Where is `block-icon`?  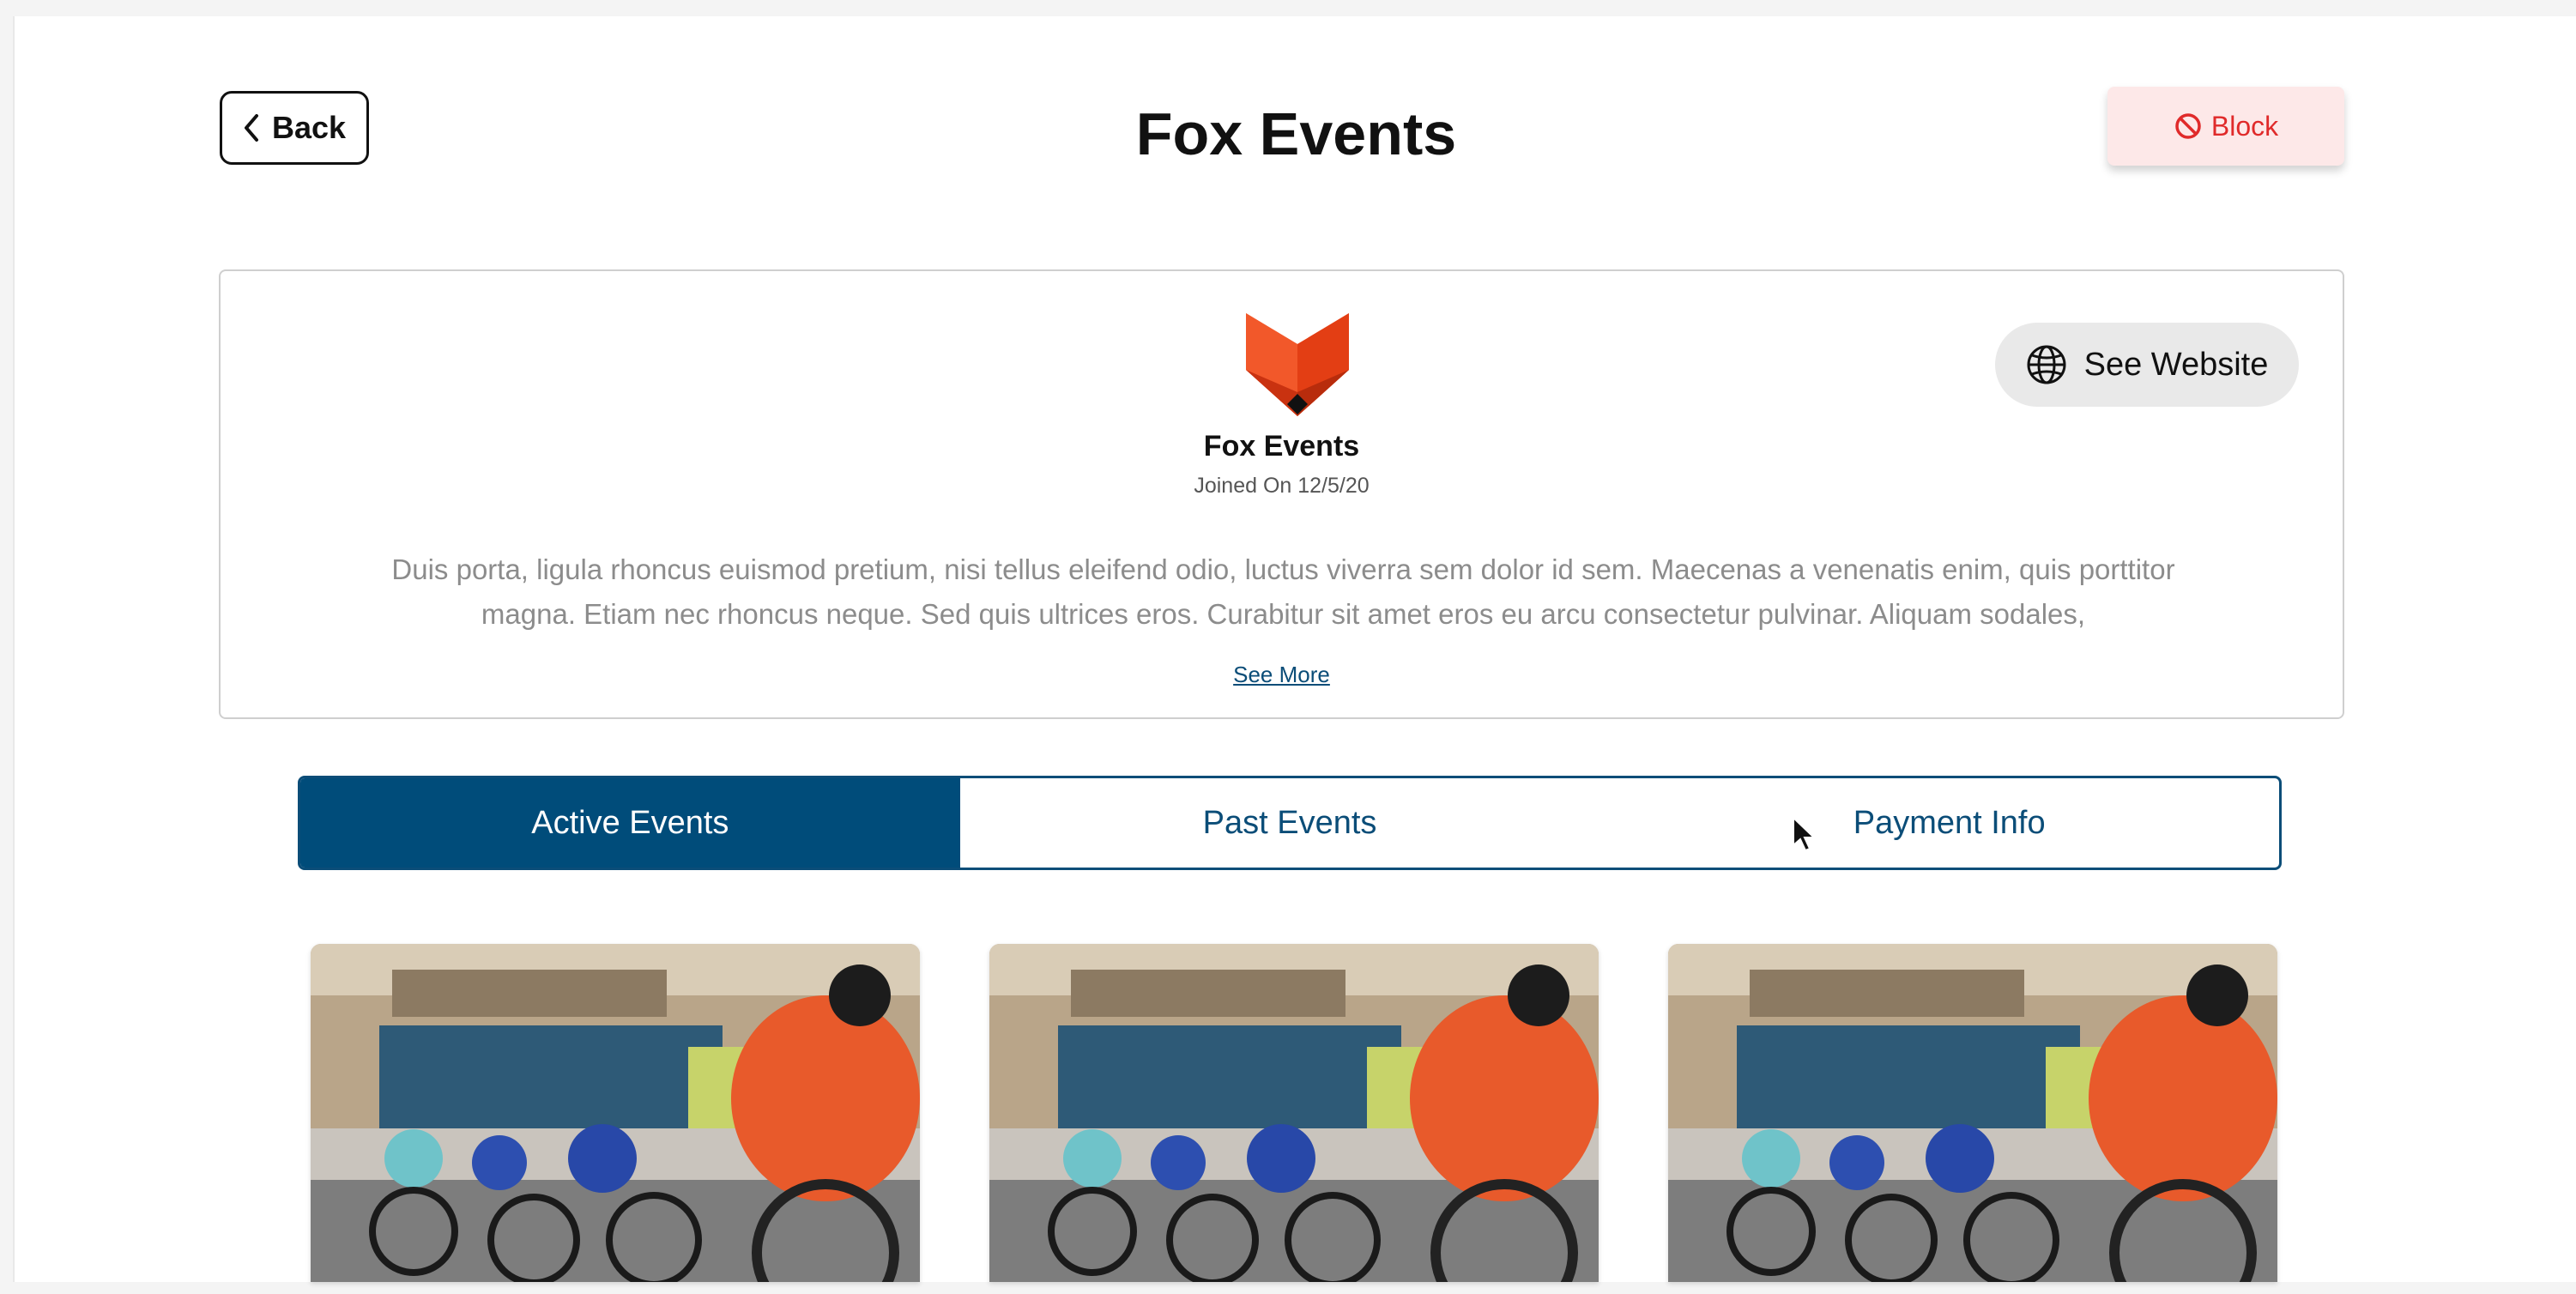
block-icon is located at coordinates (2188, 126).